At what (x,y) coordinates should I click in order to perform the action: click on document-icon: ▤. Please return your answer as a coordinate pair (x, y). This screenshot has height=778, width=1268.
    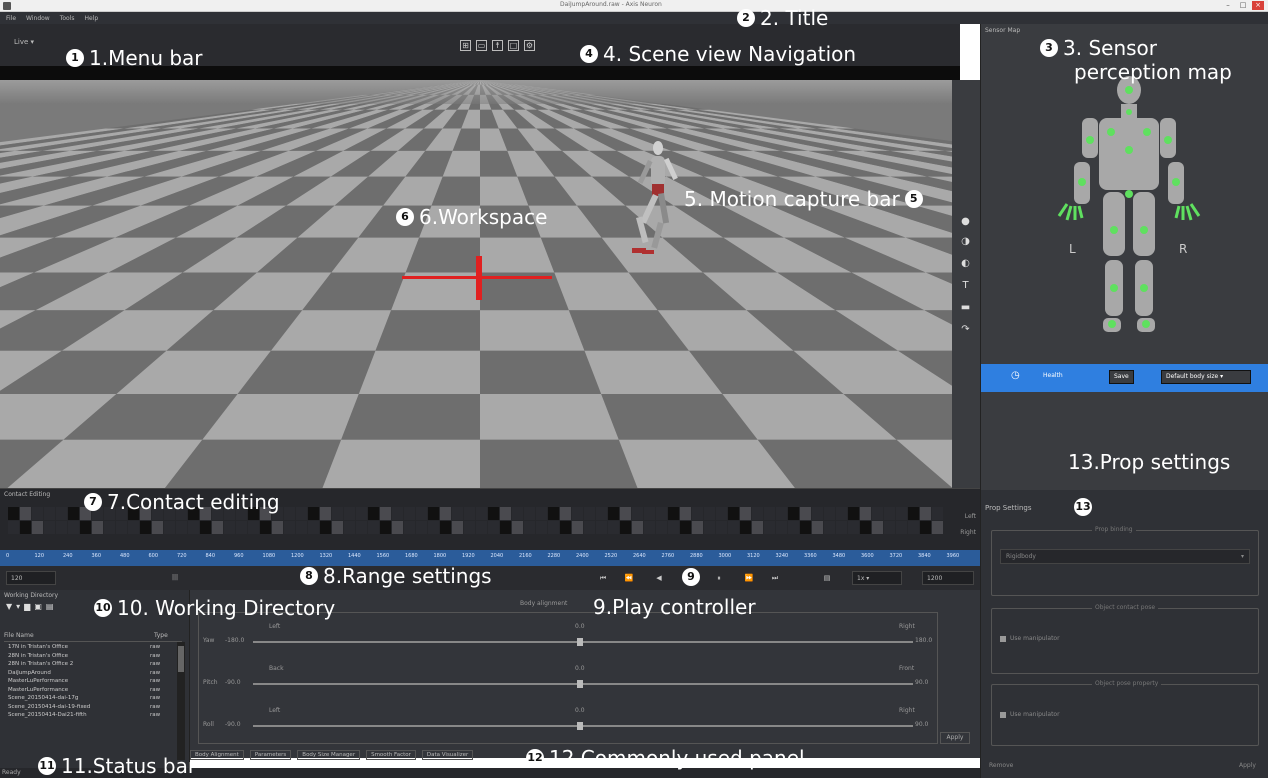
    Looking at the image, I should click on (50, 606).